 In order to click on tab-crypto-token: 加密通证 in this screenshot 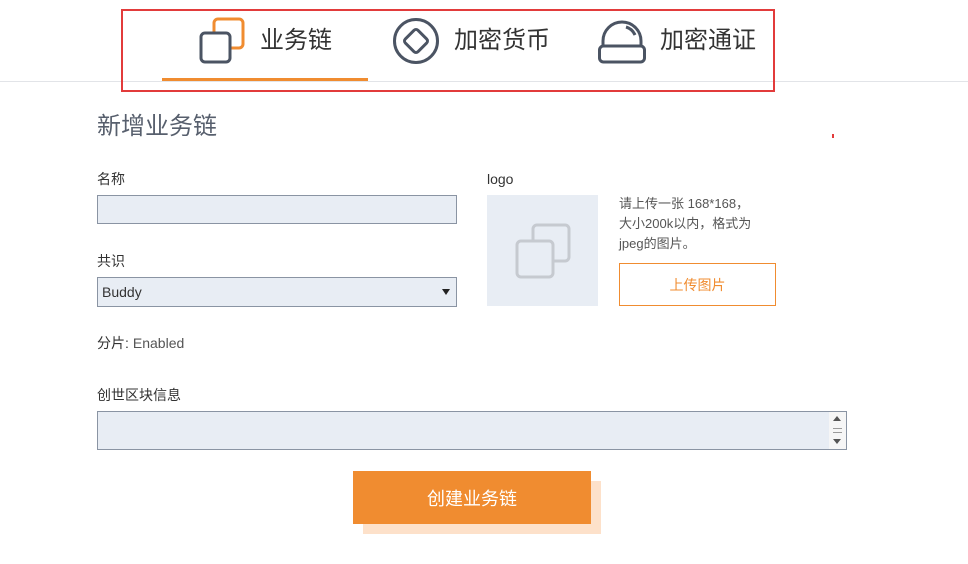, I will do `click(677, 48)`.